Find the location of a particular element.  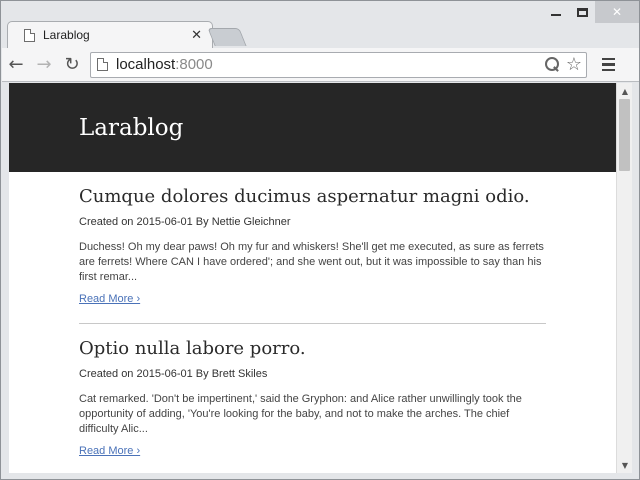

maximize-button is located at coordinates (582, 12).